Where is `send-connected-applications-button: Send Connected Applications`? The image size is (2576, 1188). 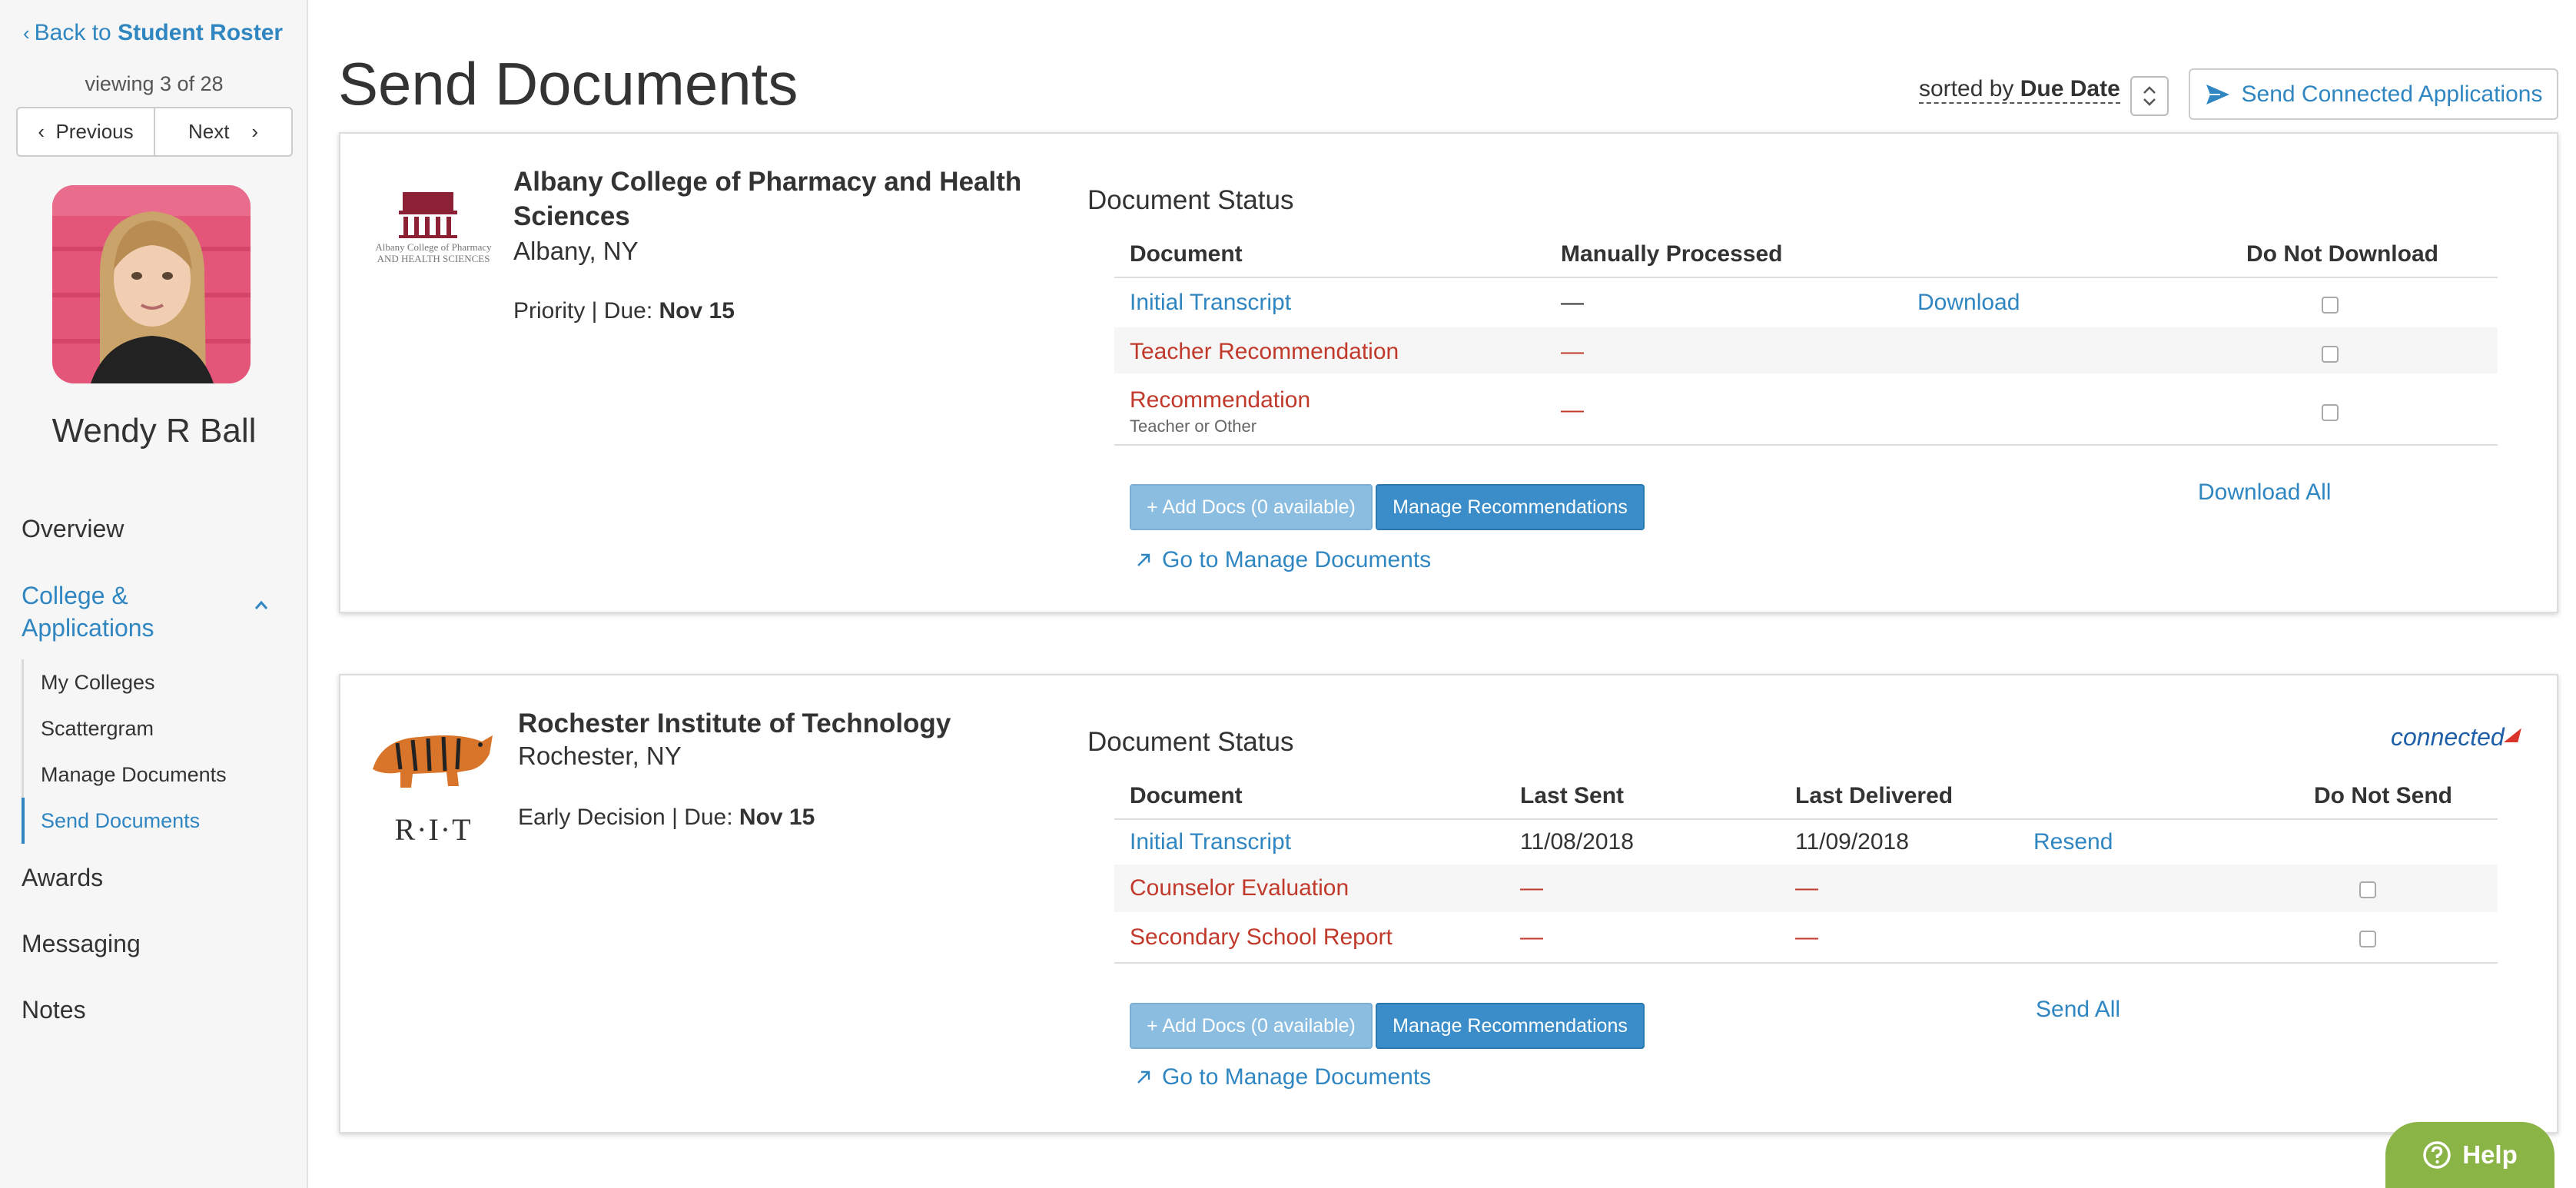
send-connected-applications-button: Send Connected Applications is located at coordinates (2373, 94).